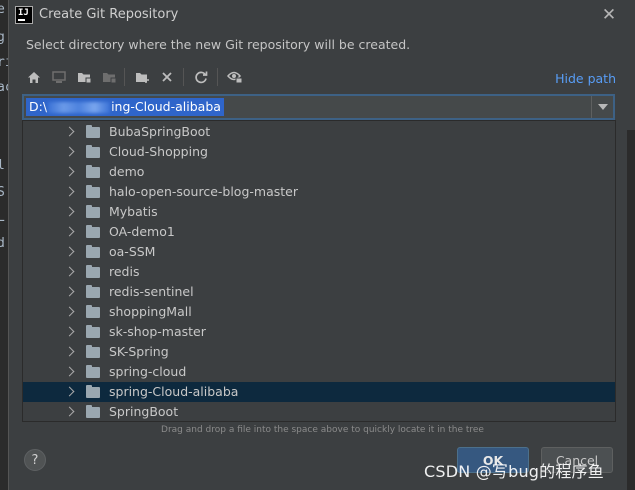  What do you see at coordinates (132, 251) in the screenshot?
I see `tree-item-label: oa-SSM` at bounding box center [132, 251].